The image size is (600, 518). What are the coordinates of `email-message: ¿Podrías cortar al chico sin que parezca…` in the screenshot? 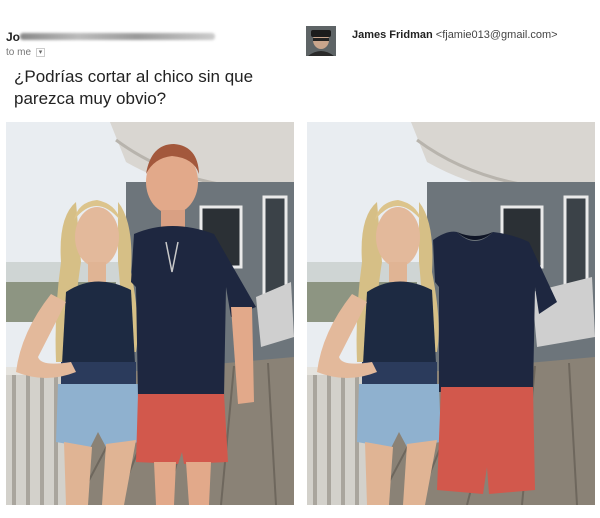 It's located at (134, 87).